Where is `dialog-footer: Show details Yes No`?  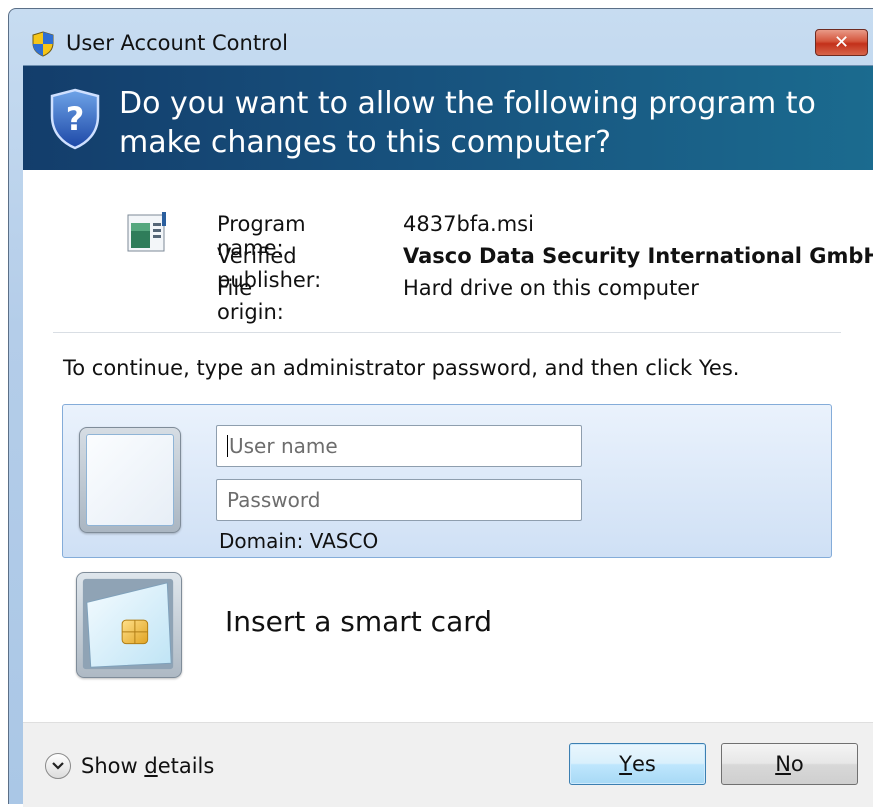
dialog-footer: Show details Yes No is located at coordinates (448, 764).